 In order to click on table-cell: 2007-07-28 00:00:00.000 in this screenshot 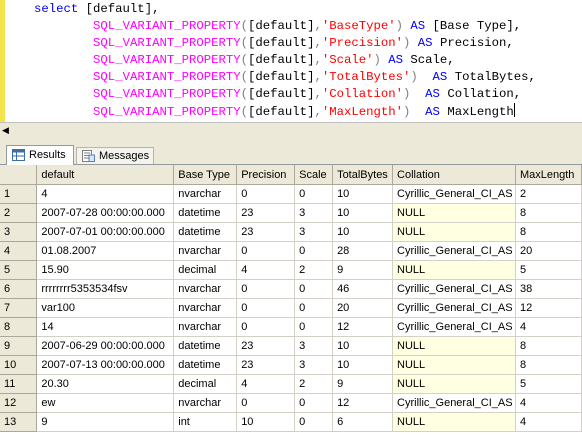, I will do `click(105, 213)`.